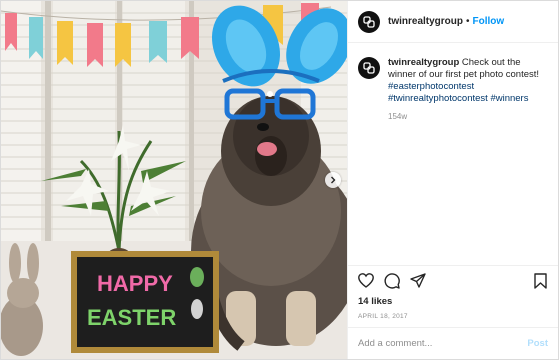 The height and width of the screenshot is (360, 559). I want to click on bookmark-icon, so click(540, 280).